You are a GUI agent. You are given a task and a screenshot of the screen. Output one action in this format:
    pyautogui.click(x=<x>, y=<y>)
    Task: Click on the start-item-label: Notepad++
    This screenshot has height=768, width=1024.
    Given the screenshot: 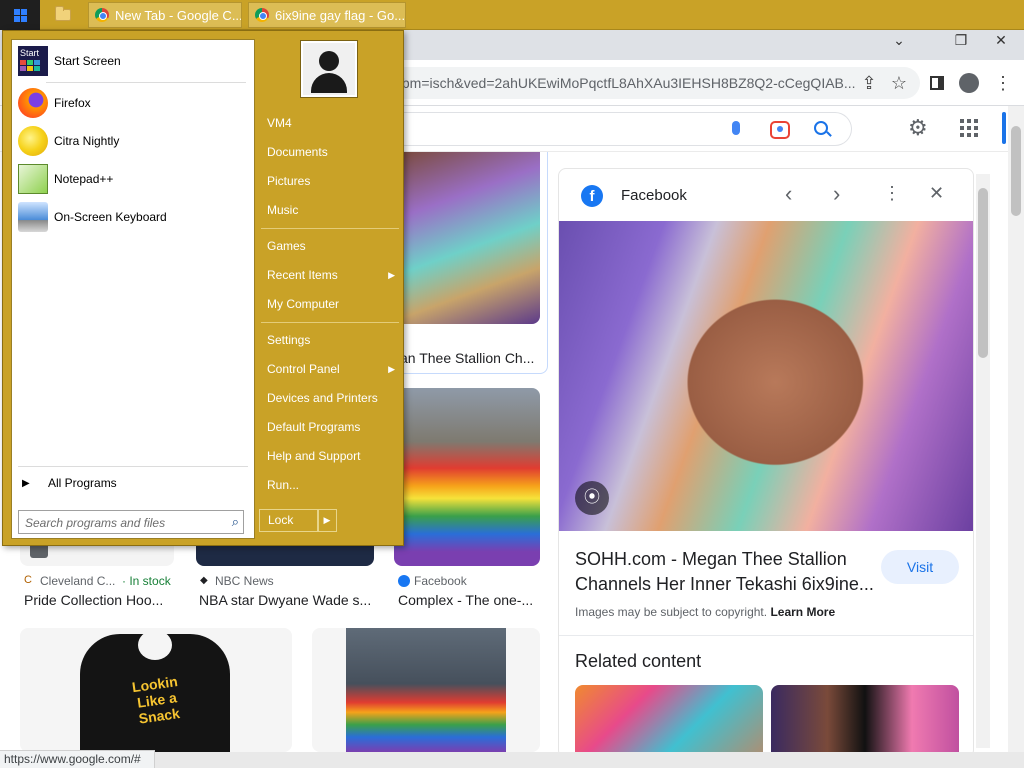 What is the action you would take?
    pyautogui.click(x=84, y=179)
    